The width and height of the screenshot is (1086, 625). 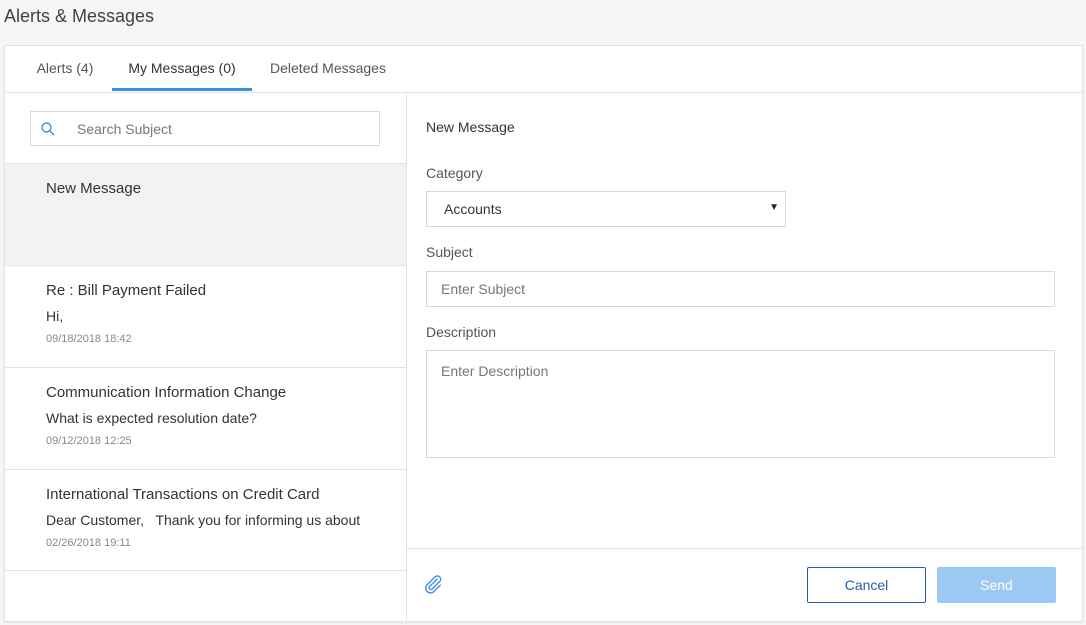 I want to click on description-label: Description, so click(x=461, y=332).